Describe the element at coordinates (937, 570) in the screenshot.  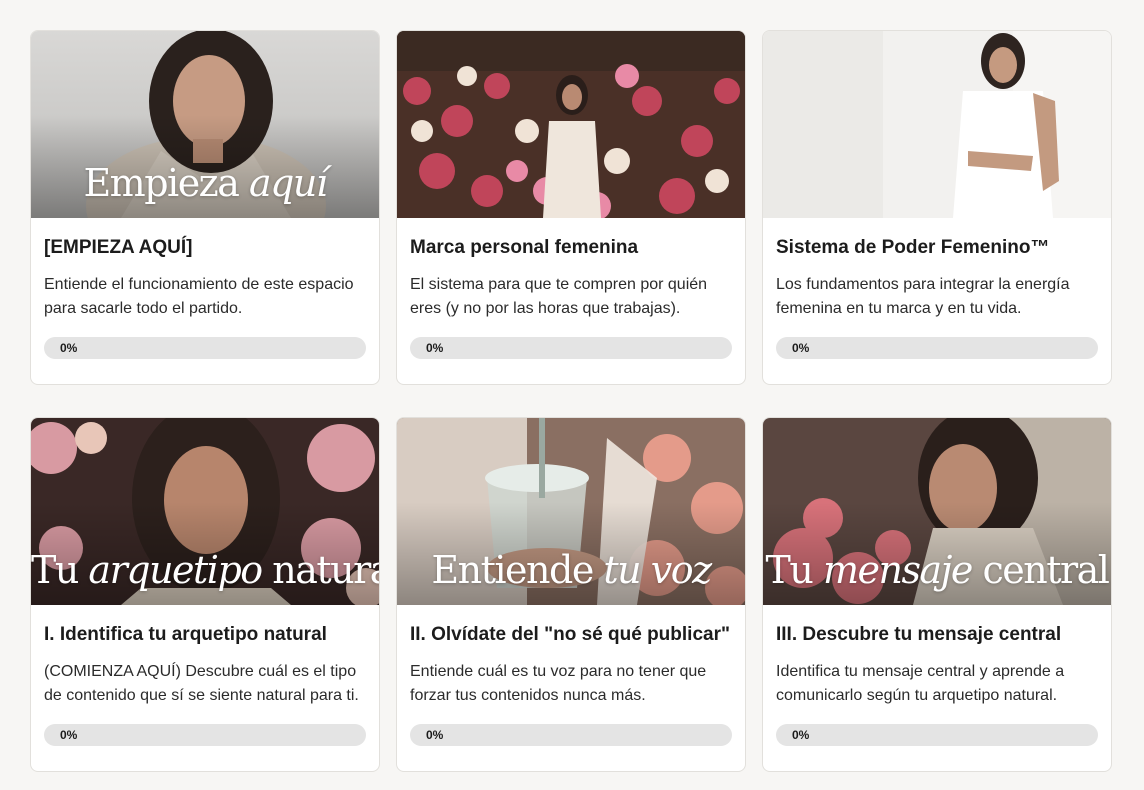
I see `thumbnail-title: Tu mensaje central` at that location.